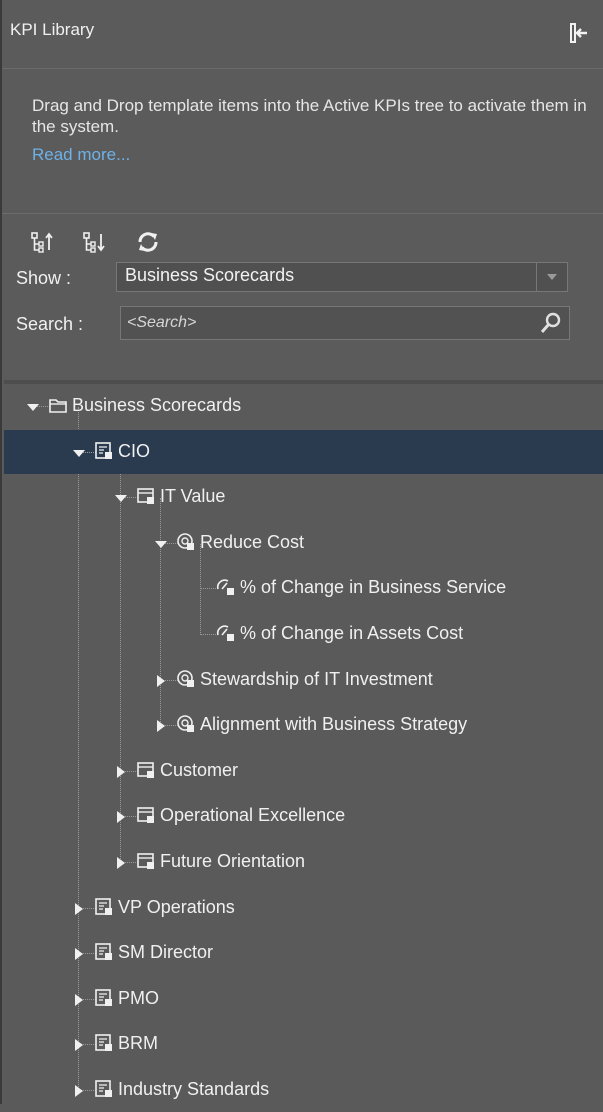  Describe the element at coordinates (303, 1090) in the screenshot. I see `tree-node-industry-standards: Industry Standards` at that location.